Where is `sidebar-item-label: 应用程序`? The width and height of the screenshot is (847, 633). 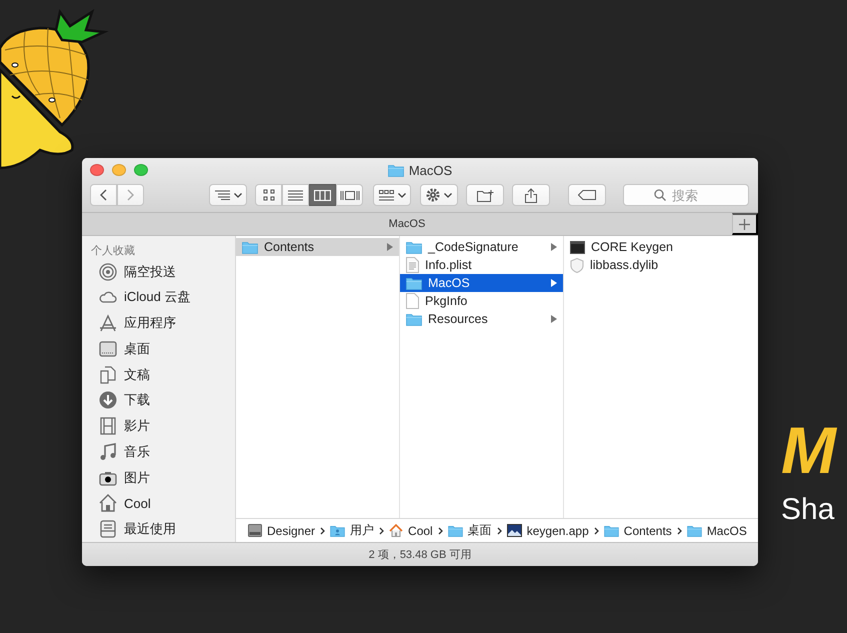
sidebar-item-label: 应用程序 is located at coordinates (150, 323).